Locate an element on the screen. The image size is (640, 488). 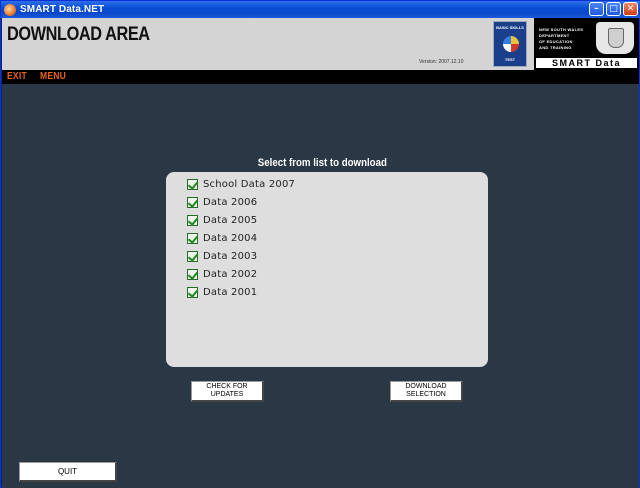
quit-button: QUIT is located at coordinates (68, 472).